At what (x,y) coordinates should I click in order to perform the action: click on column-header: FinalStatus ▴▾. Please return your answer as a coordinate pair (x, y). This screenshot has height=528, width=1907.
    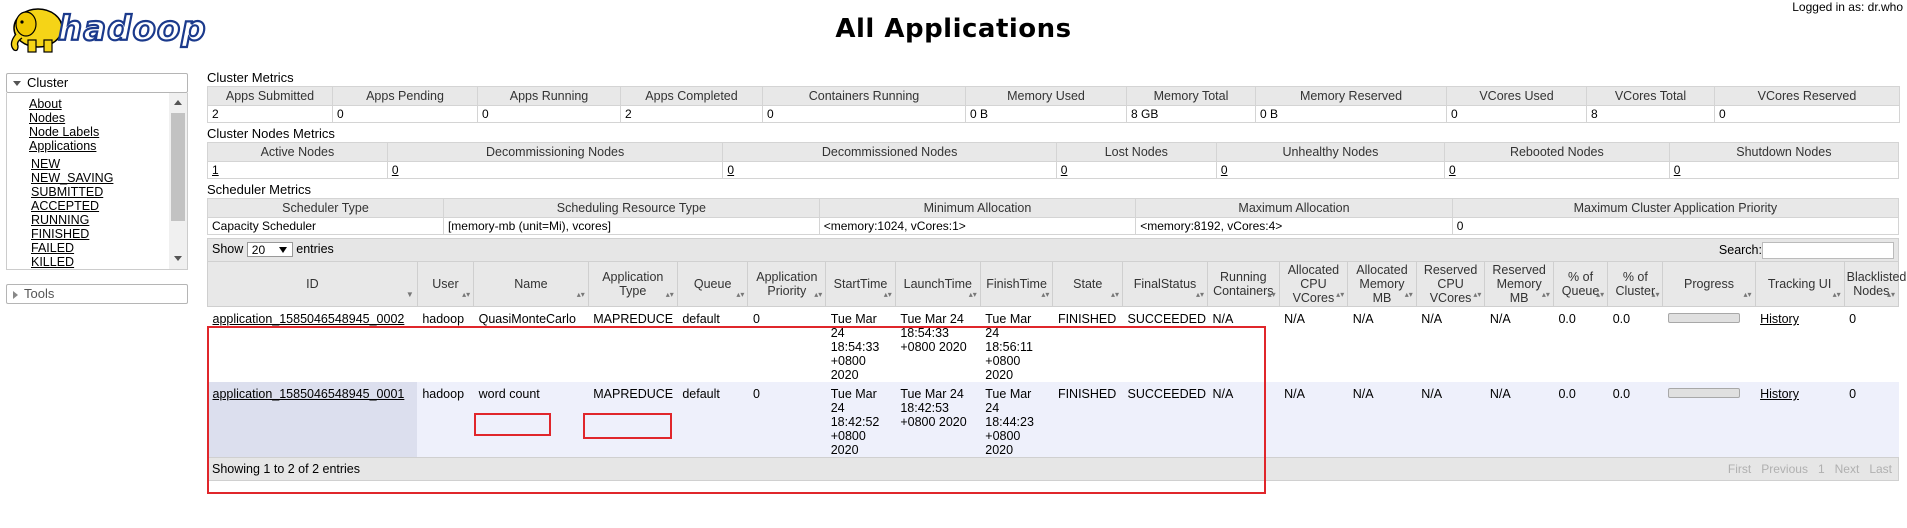
    Looking at the image, I should click on (1165, 284).